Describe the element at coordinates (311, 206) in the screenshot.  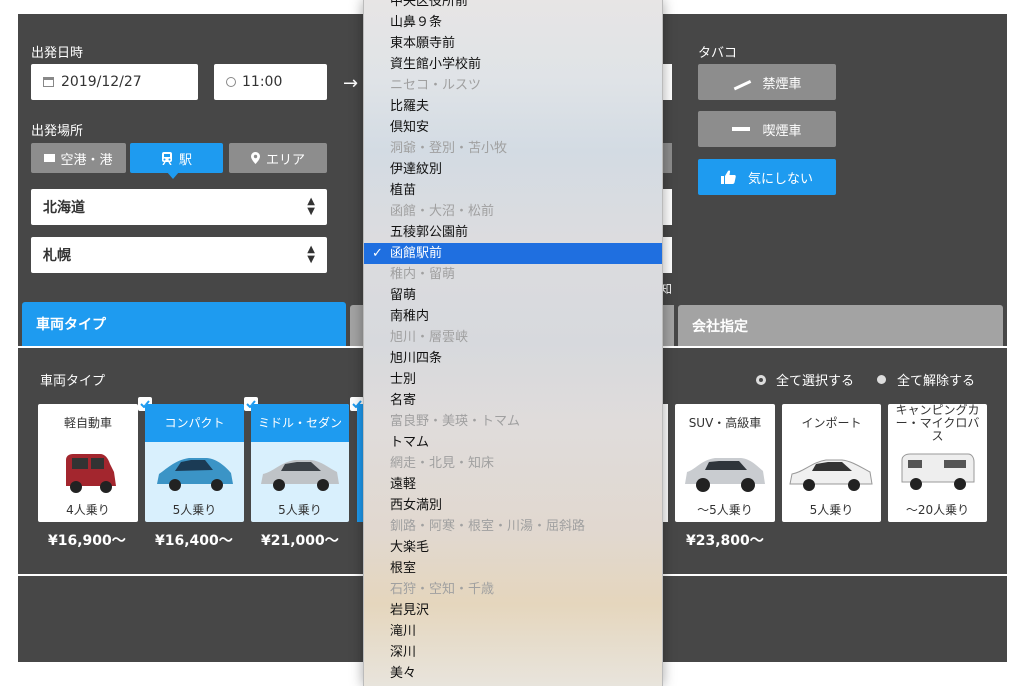
I see `select-arrows-icon: ▲ ▼` at that location.